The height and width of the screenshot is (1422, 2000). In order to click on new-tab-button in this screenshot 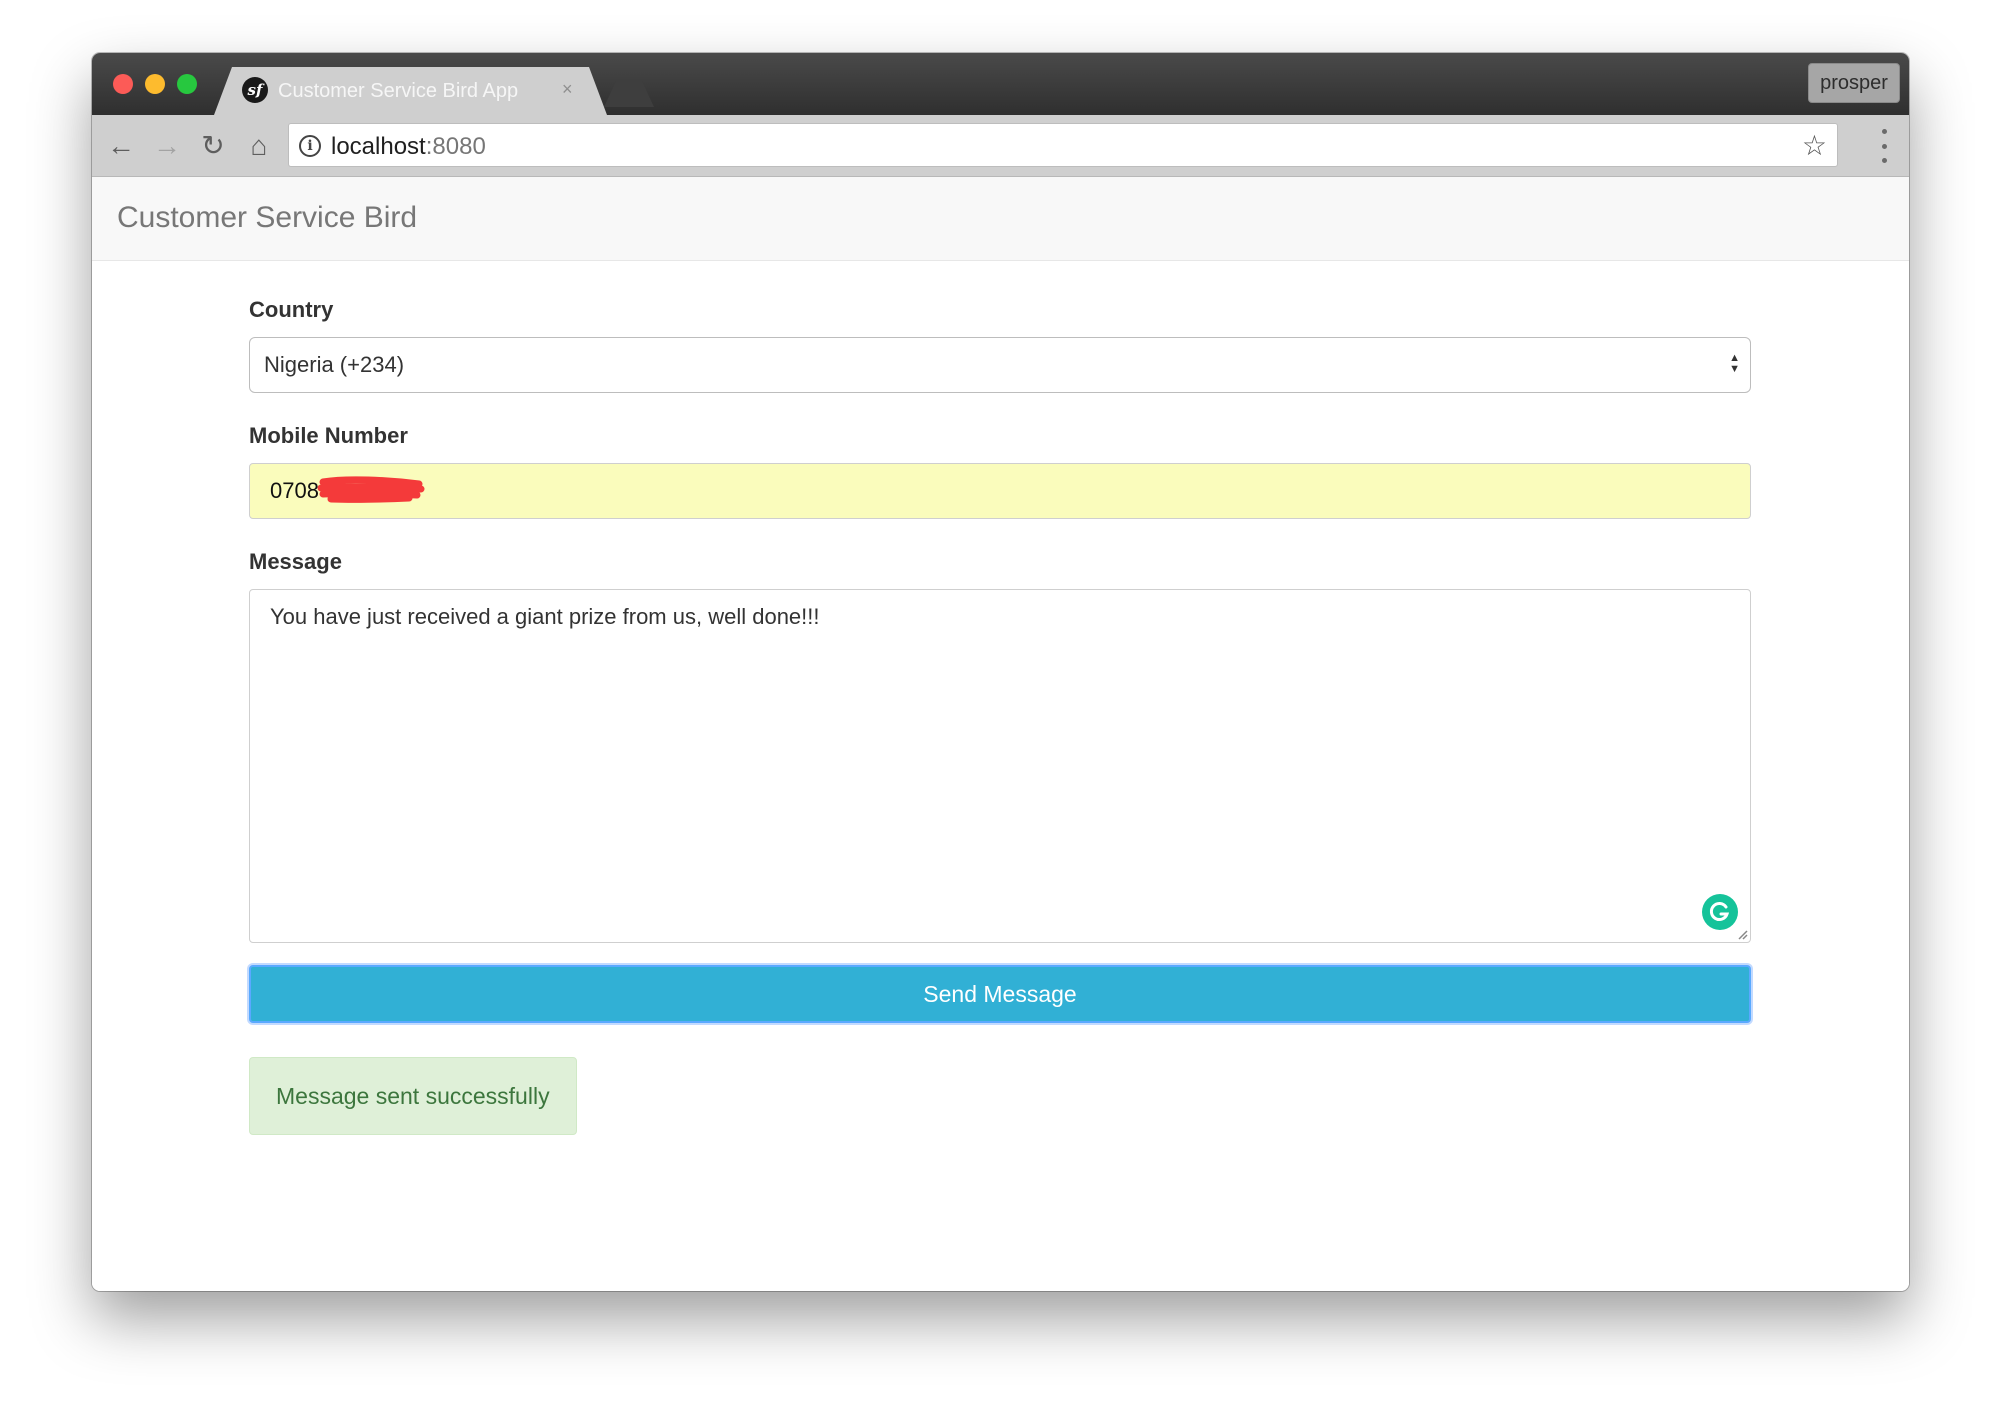, I will do `click(629, 94)`.